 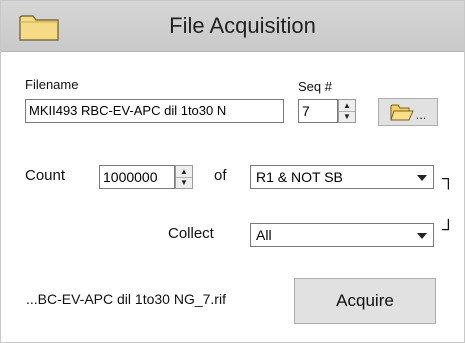 What do you see at coordinates (52, 84) in the screenshot?
I see `filename-label: Filename` at bounding box center [52, 84].